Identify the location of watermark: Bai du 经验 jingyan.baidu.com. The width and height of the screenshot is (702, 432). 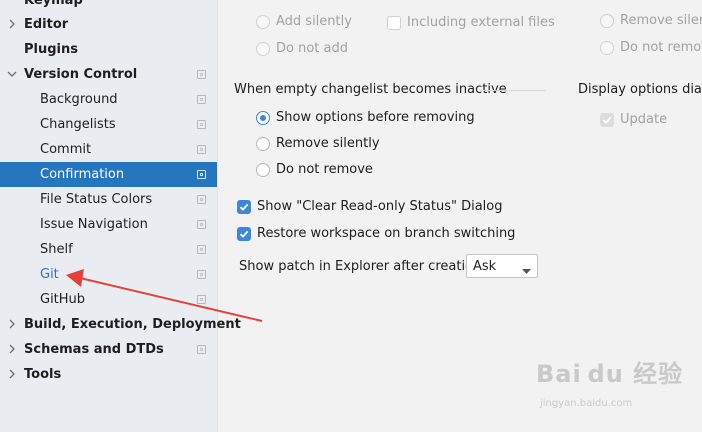
(610, 381).